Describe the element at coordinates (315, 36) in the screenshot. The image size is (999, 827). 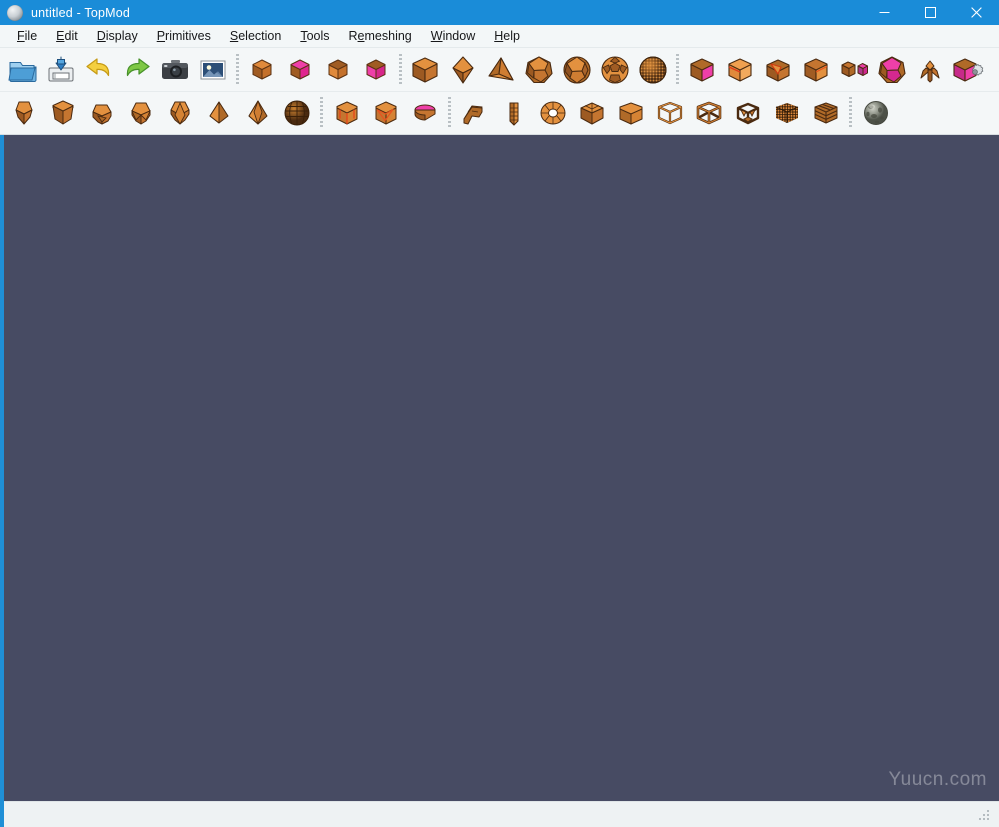
I see `menu-item-tools: Tools` at that location.